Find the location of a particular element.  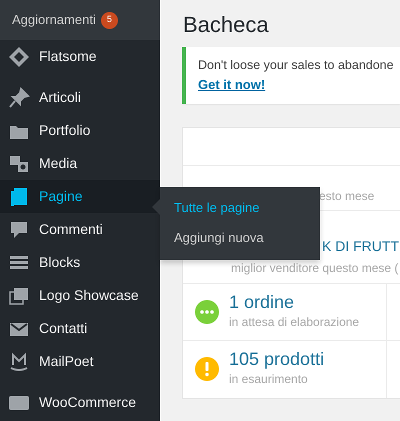

status-value-link: 1 ordine is located at coordinates (294, 302).